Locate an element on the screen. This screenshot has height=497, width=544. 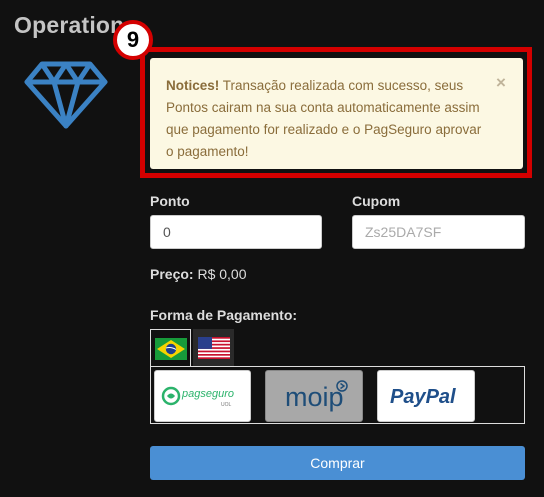
pagseguro-logo-text: pagseguro is located at coordinates (207, 394).